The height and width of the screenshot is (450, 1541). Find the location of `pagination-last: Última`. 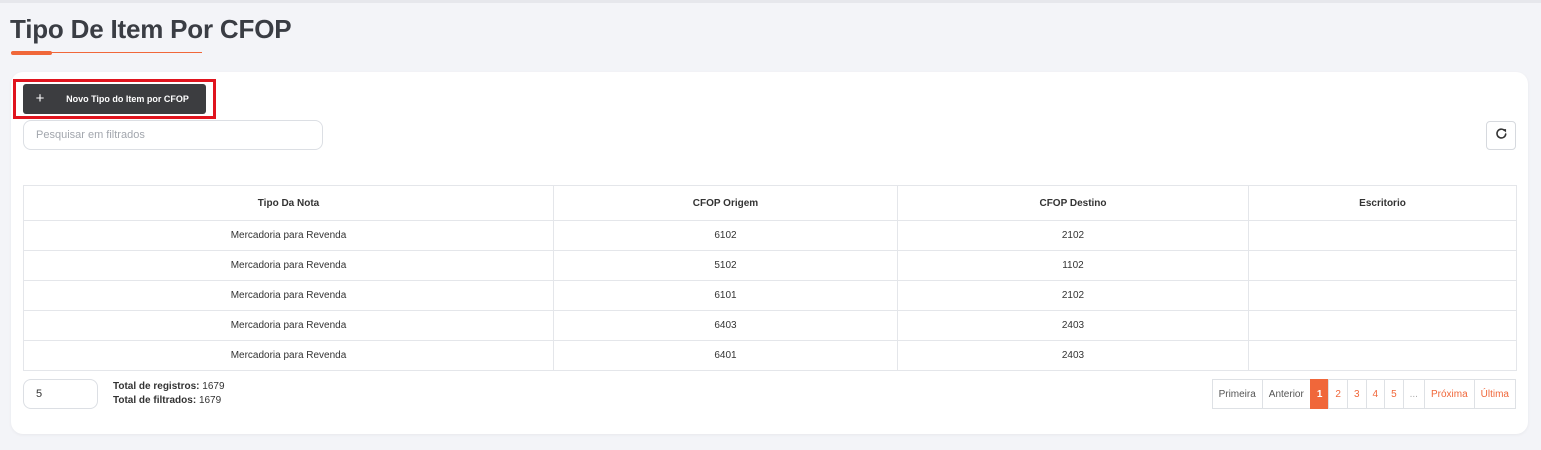

pagination-last: Última is located at coordinates (1494, 394).